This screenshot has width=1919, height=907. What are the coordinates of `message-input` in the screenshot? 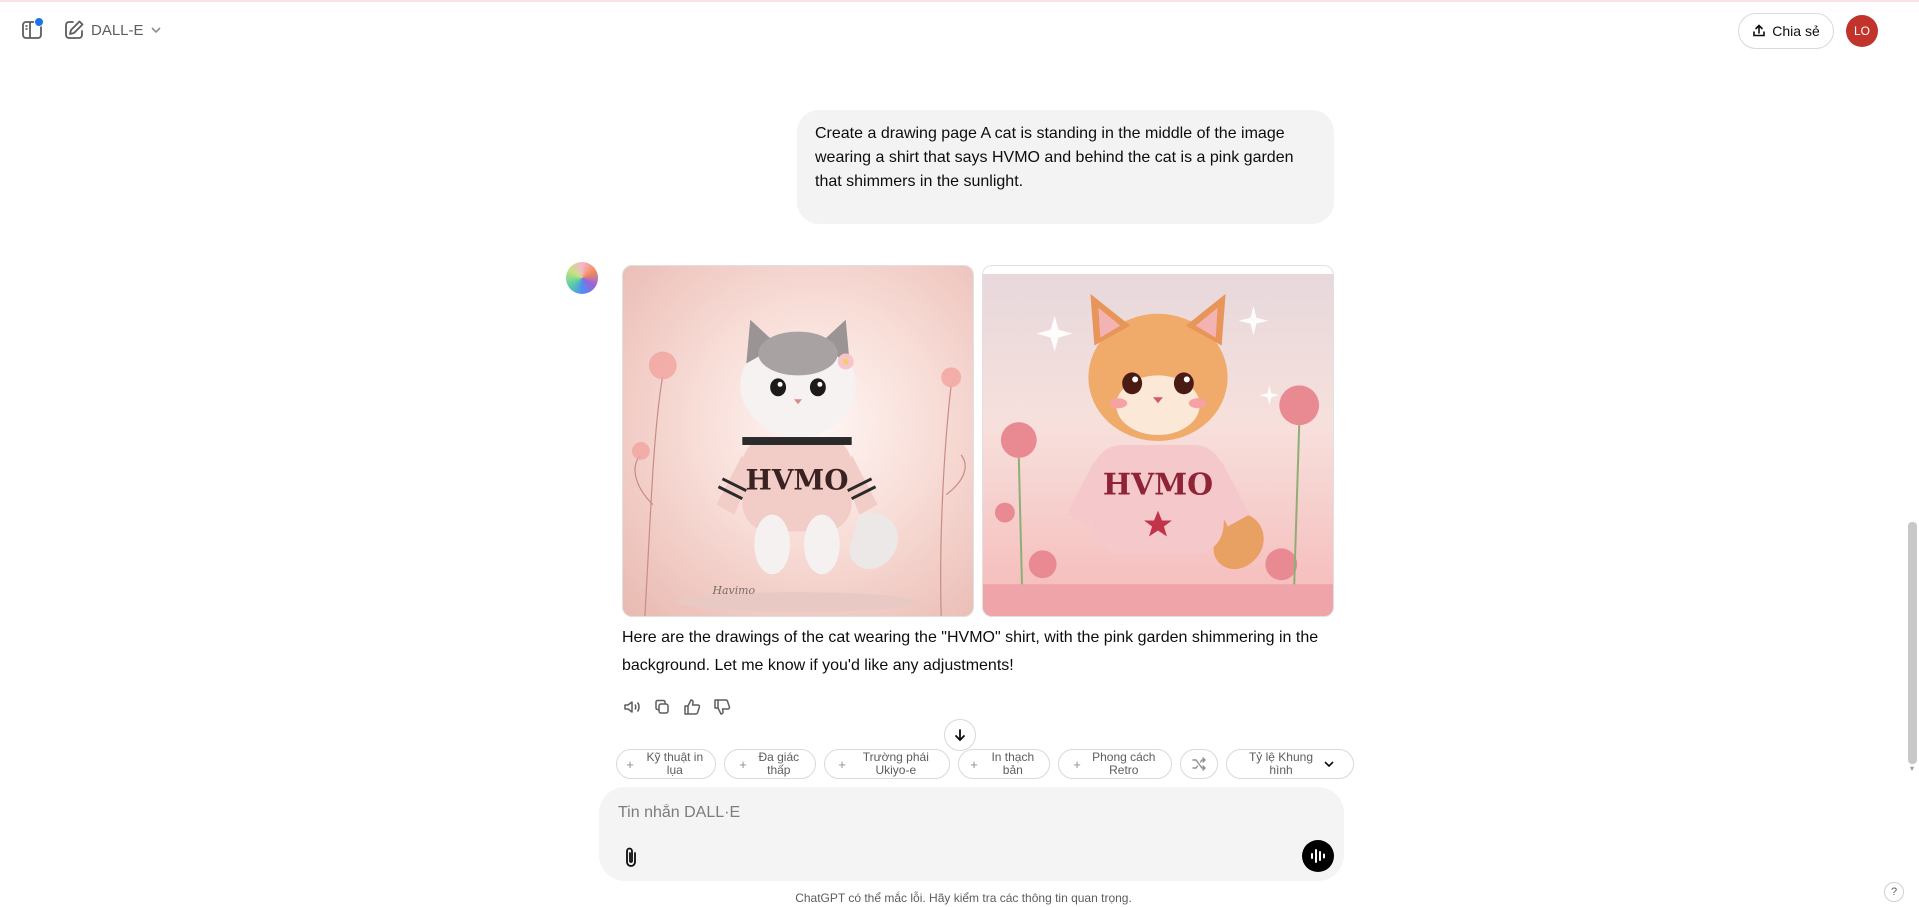 It's located at (898, 813).